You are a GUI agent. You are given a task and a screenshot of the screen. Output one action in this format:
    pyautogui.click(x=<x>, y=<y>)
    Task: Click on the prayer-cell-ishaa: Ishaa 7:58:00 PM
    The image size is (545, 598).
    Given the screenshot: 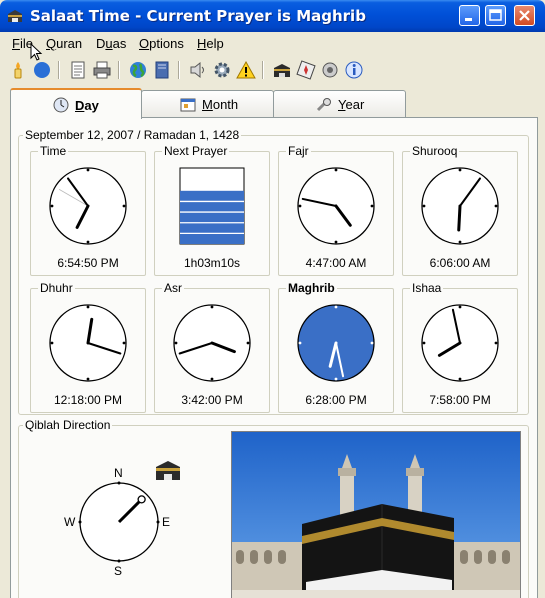 What is the action you would take?
    pyautogui.click(x=460, y=347)
    